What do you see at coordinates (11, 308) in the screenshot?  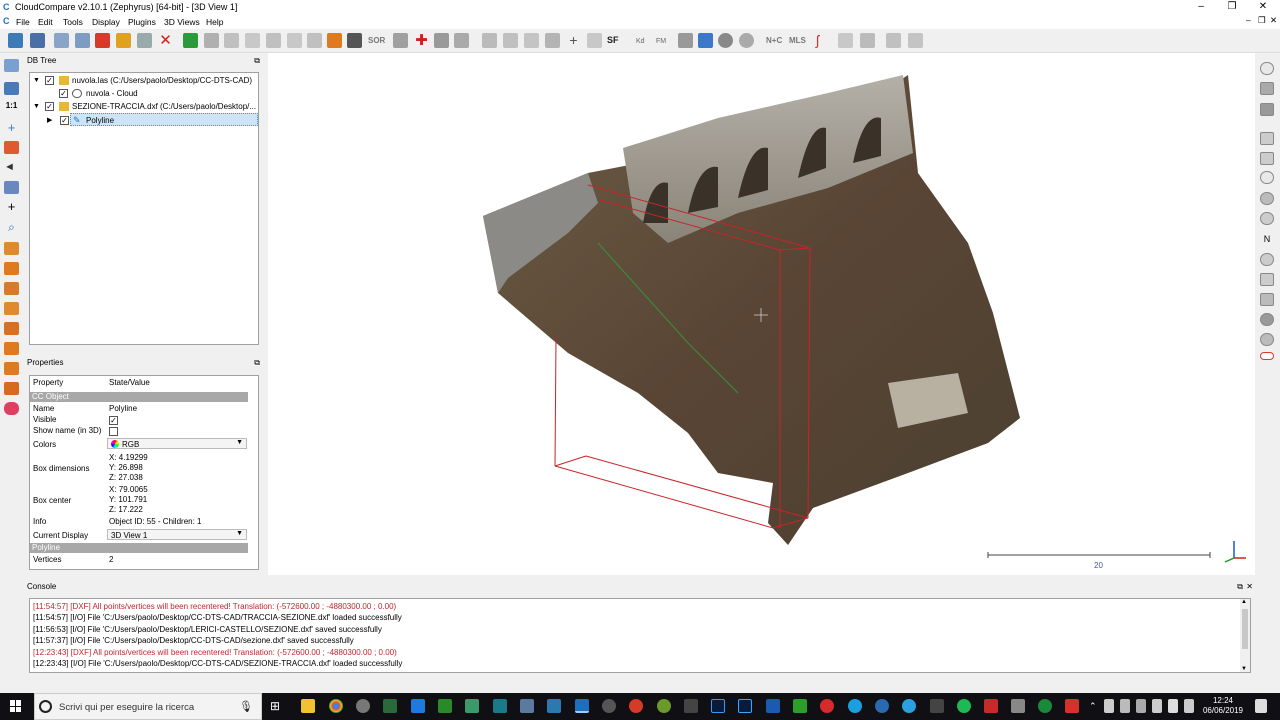 I see `right-view-icon` at bounding box center [11, 308].